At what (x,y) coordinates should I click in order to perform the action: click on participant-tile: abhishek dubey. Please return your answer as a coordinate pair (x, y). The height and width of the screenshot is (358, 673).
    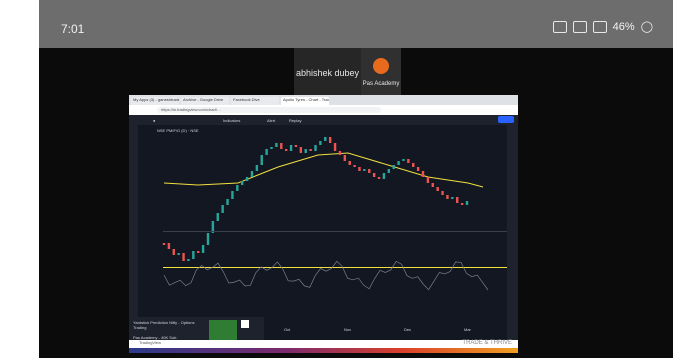
    Looking at the image, I should click on (327, 74).